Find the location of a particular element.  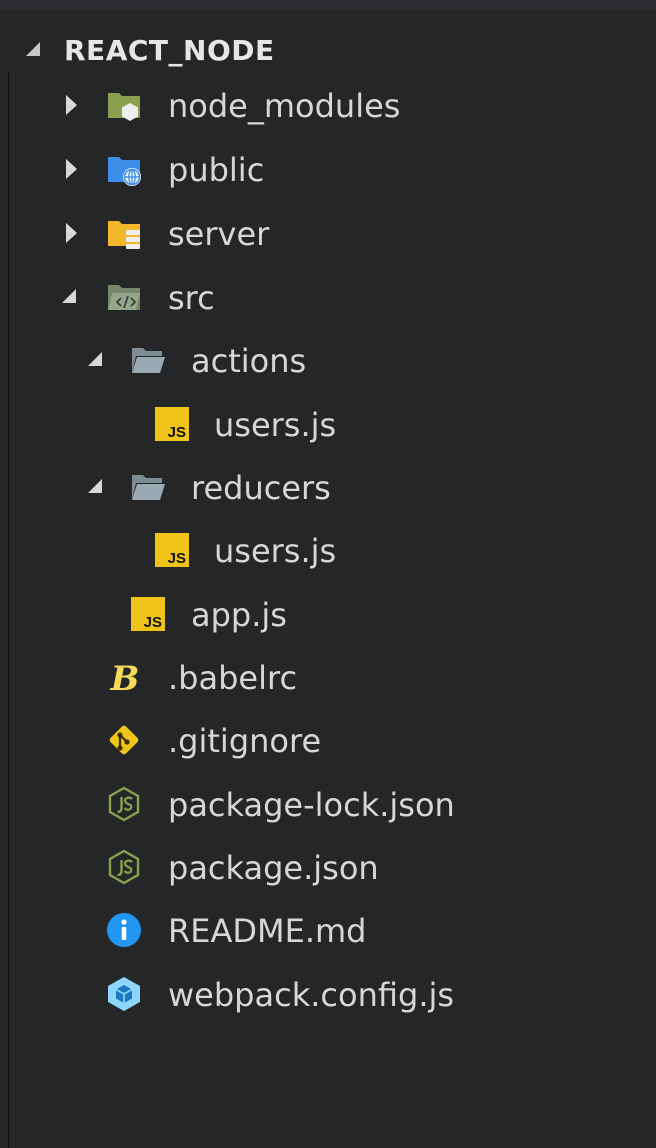

server-folder-icon is located at coordinates (124, 235).